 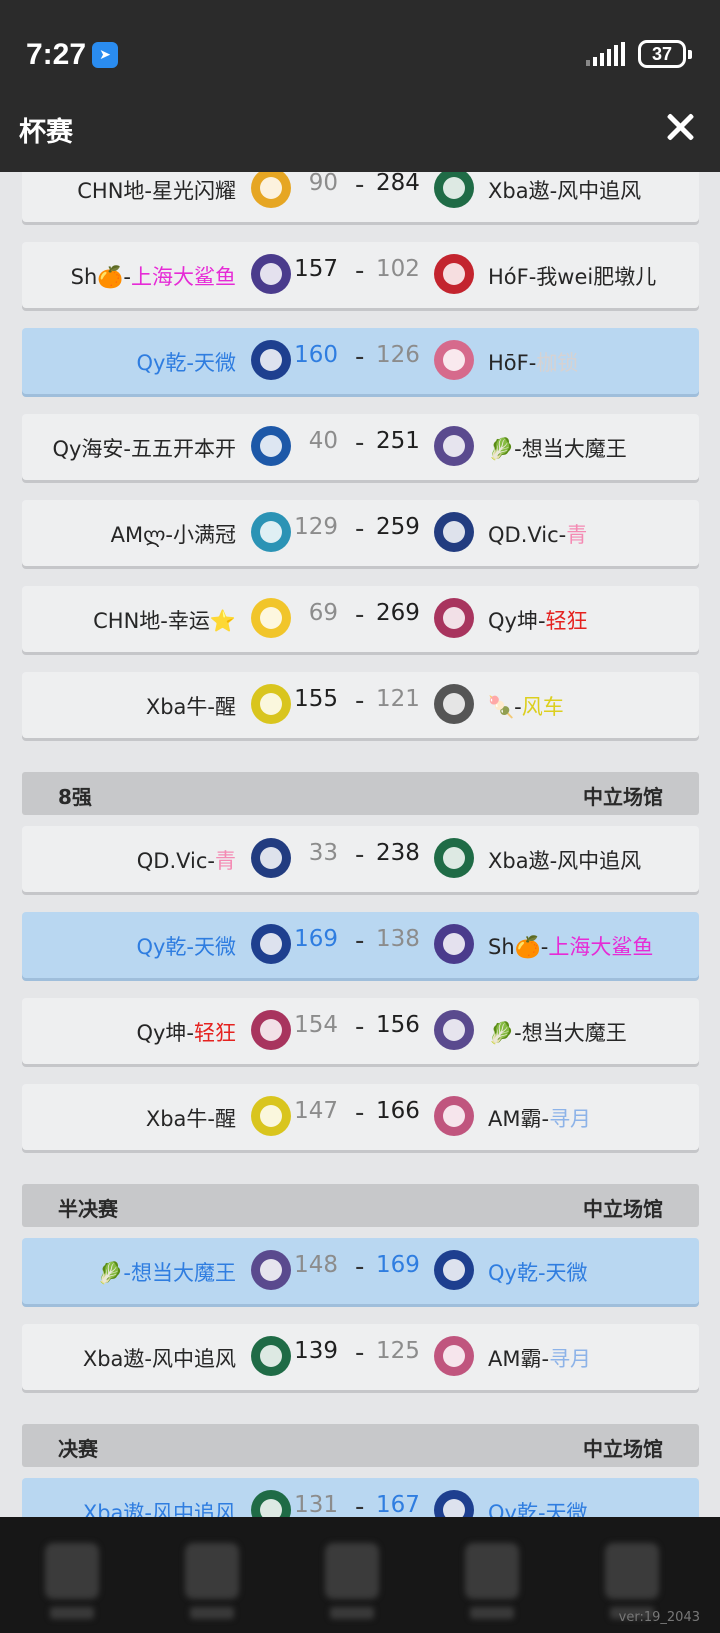 I want to click on match-row: Qy坤-轻狂 154-156 🥬-想当大魔王, so click(x=360, y=1031).